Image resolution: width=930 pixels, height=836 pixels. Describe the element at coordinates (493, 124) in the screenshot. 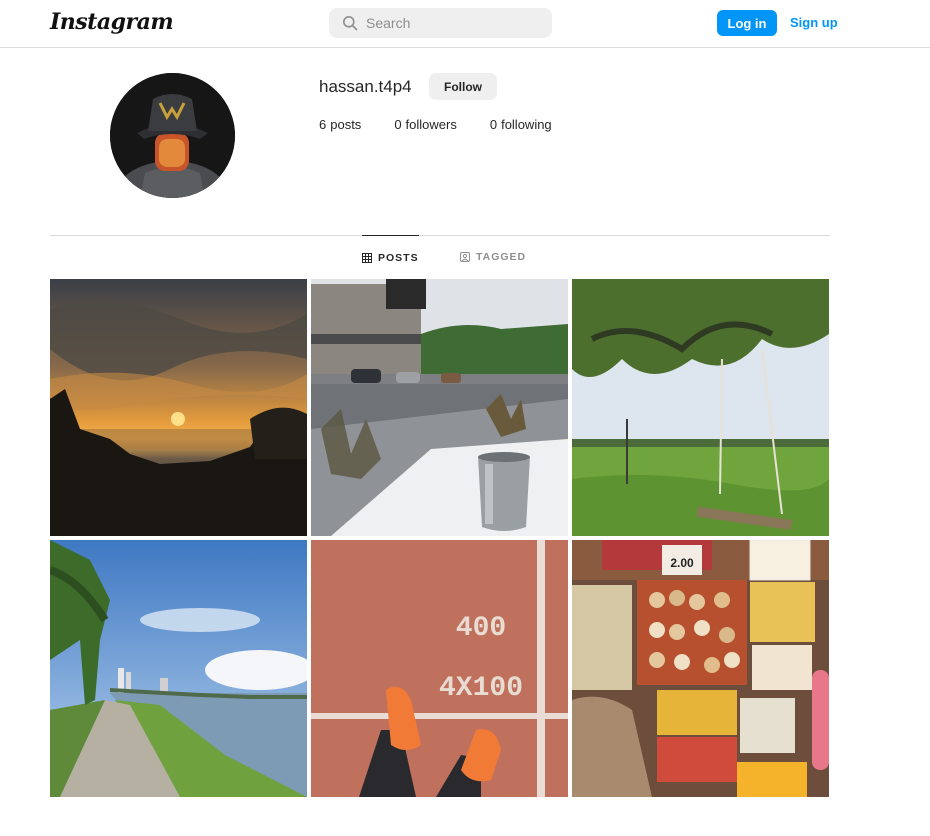

I see `following-count: 0` at that location.